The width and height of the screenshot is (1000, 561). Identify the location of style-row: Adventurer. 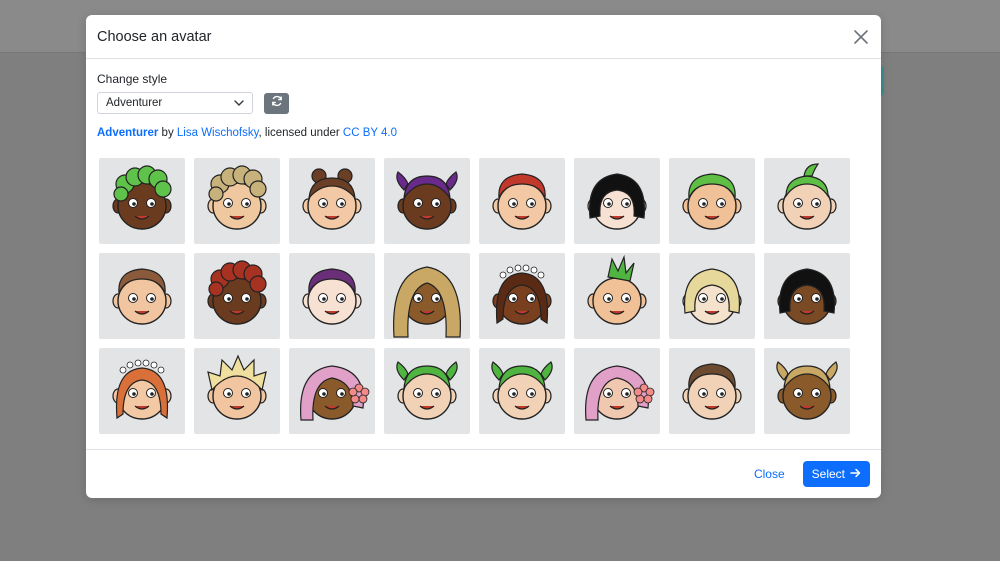
(483, 103).